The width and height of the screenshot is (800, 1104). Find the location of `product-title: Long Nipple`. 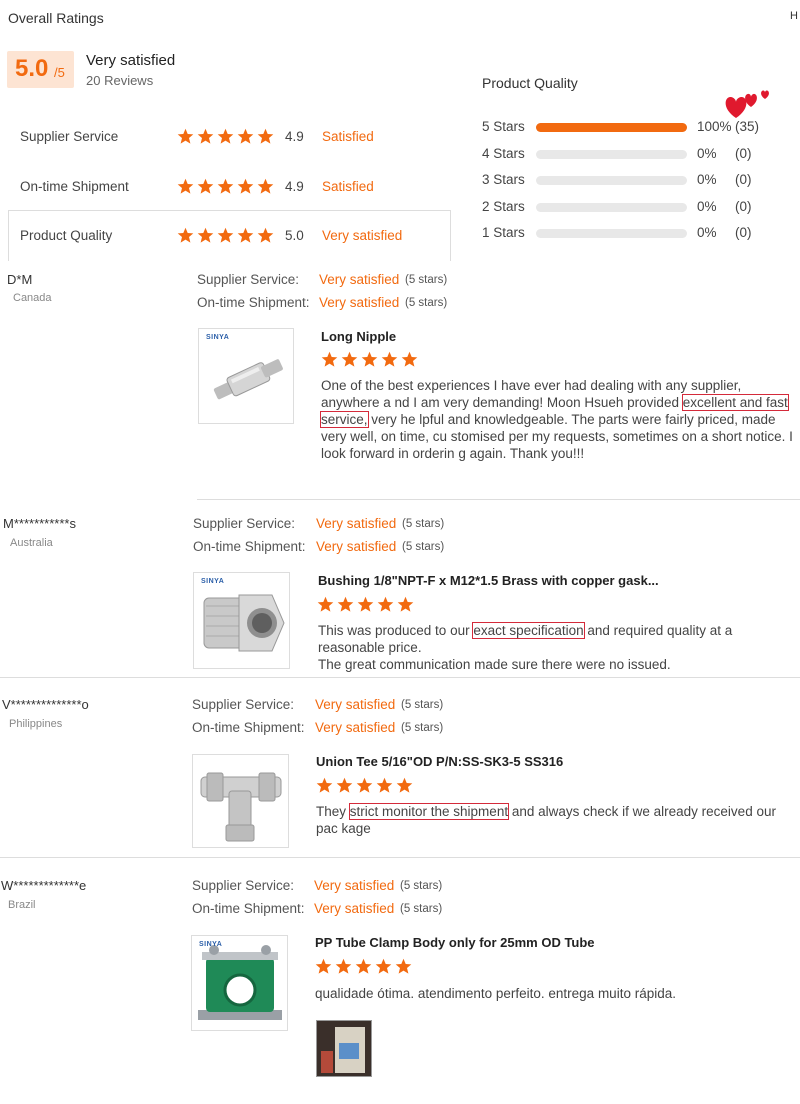

product-title: Long Nipple is located at coordinates (358, 336).